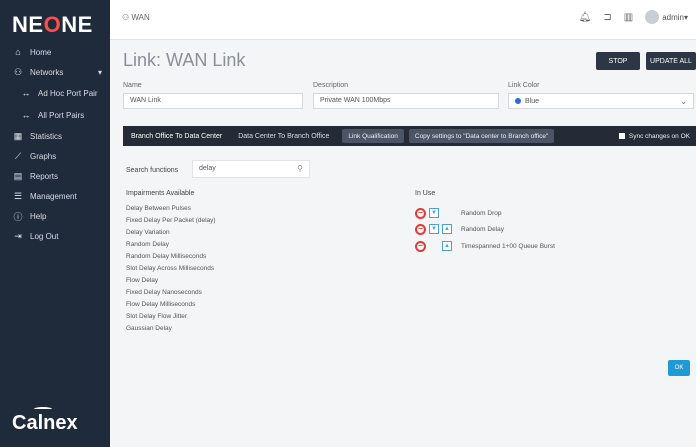 The height and width of the screenshot is (447, 696). What do you see at coordinates (518, 101) in the screenshot?
I see `color-swatch` at bounding box center [518, 101].